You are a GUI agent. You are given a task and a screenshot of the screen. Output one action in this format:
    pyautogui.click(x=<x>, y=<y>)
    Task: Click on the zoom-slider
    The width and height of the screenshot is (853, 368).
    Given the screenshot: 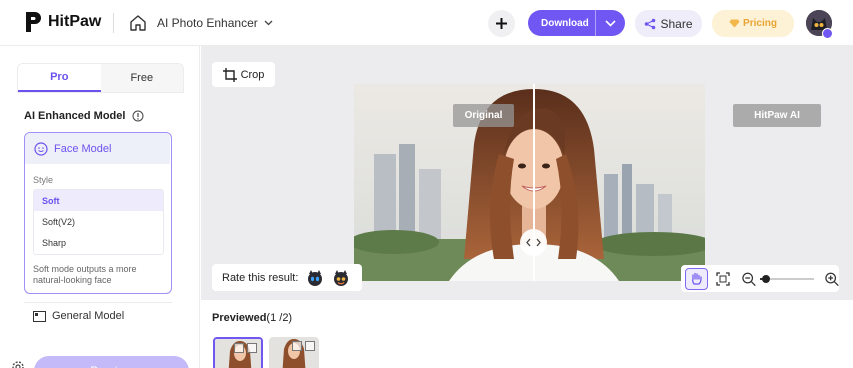 What is the action you would take?
    pyautogui.click(x=787, y=279)
    